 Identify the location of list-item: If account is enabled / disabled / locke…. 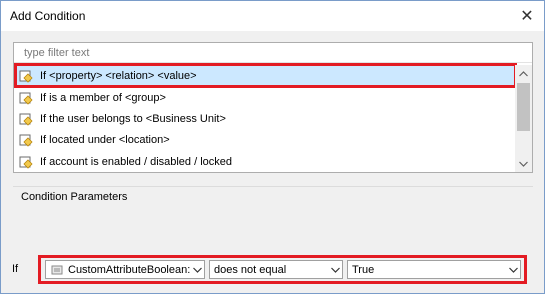
(265, 161).